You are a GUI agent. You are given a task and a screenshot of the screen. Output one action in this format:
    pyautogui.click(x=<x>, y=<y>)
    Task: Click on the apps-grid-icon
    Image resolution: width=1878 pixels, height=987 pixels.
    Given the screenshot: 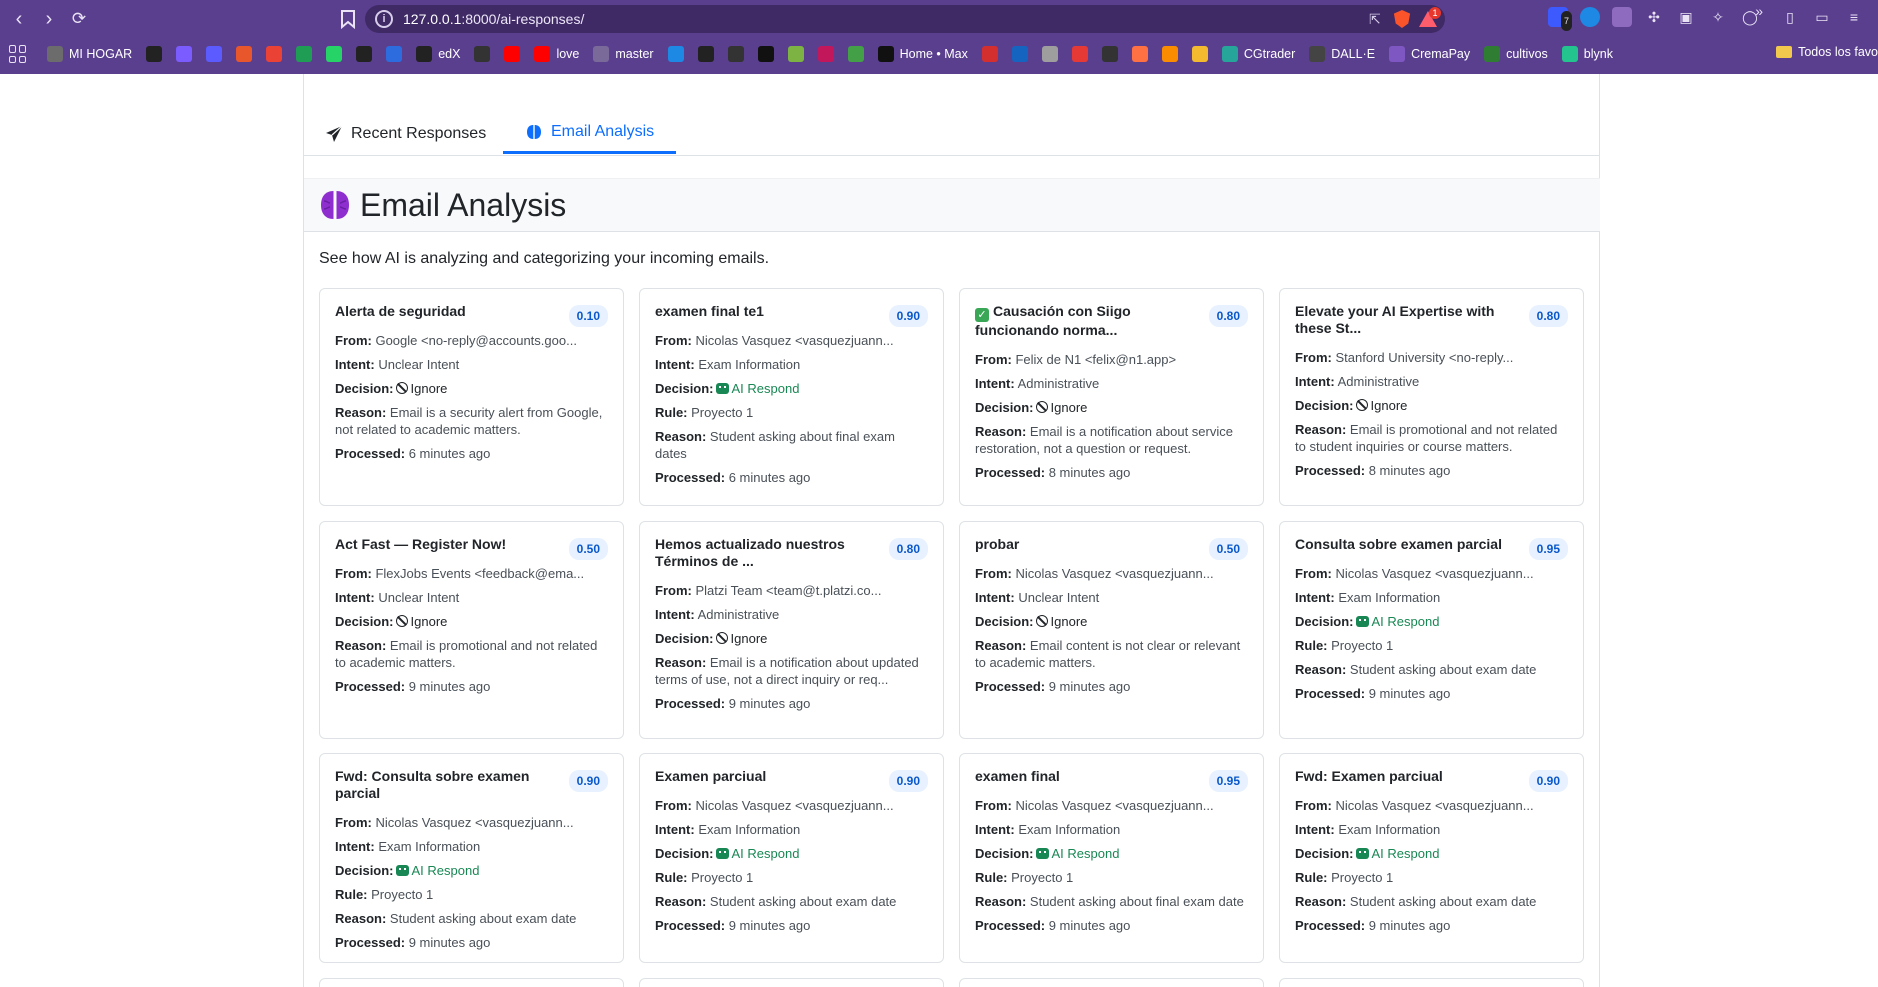 What is the action you would take?
    pyautogui.click(x=18, y=54)
    